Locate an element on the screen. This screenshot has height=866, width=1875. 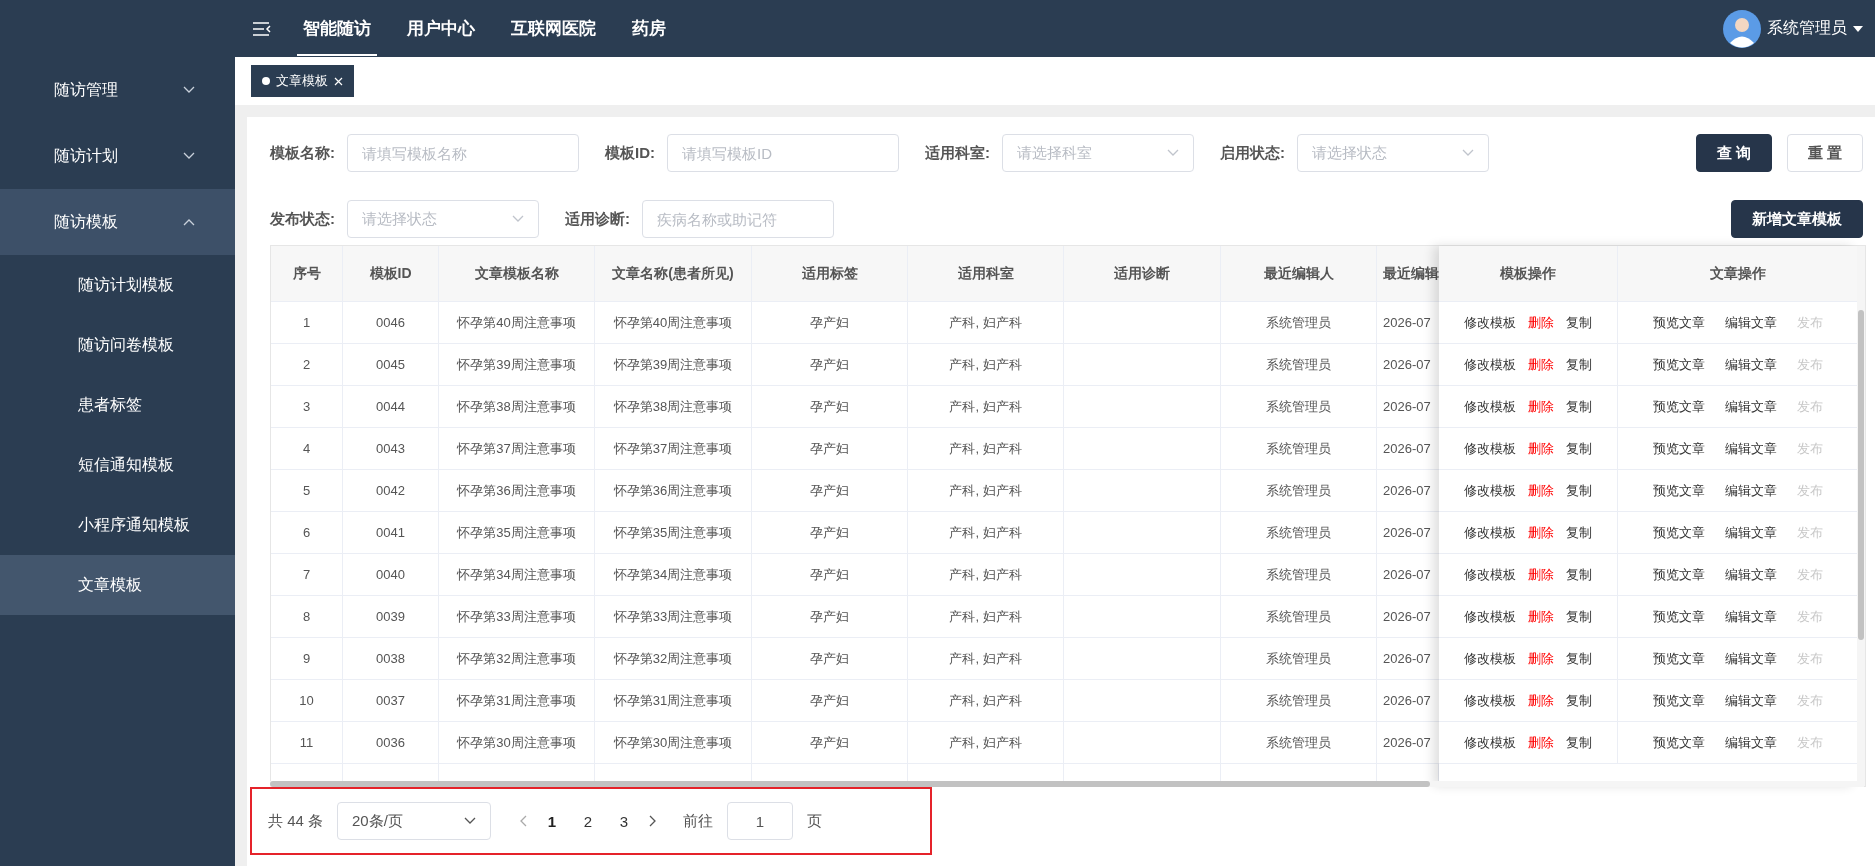
page-number: 1 is located at coordinates (552, 821).